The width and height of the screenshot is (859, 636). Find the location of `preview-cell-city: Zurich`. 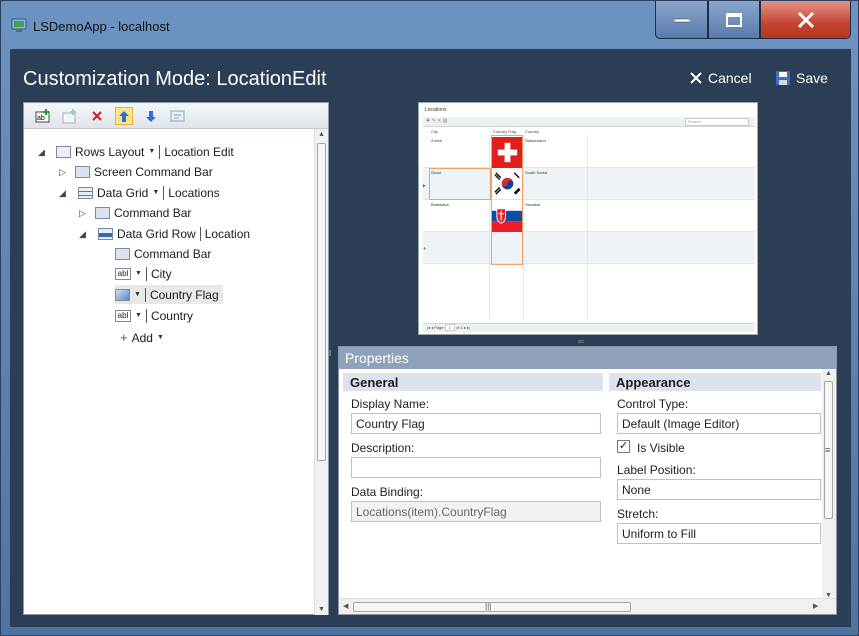

preview-cell-city: Zurich is located at coordinates (437, 140).